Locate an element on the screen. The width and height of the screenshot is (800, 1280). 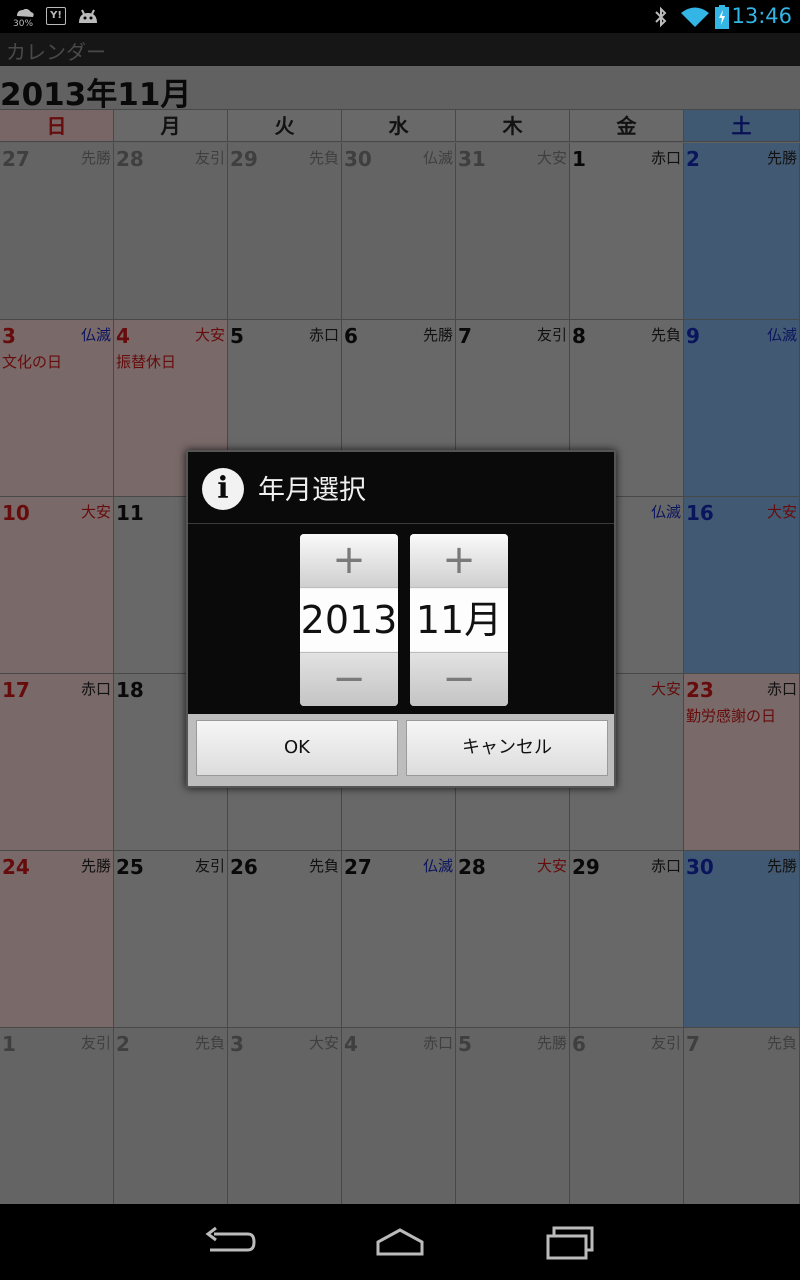
year-increment-button: + is located at coordinates (349, 561).